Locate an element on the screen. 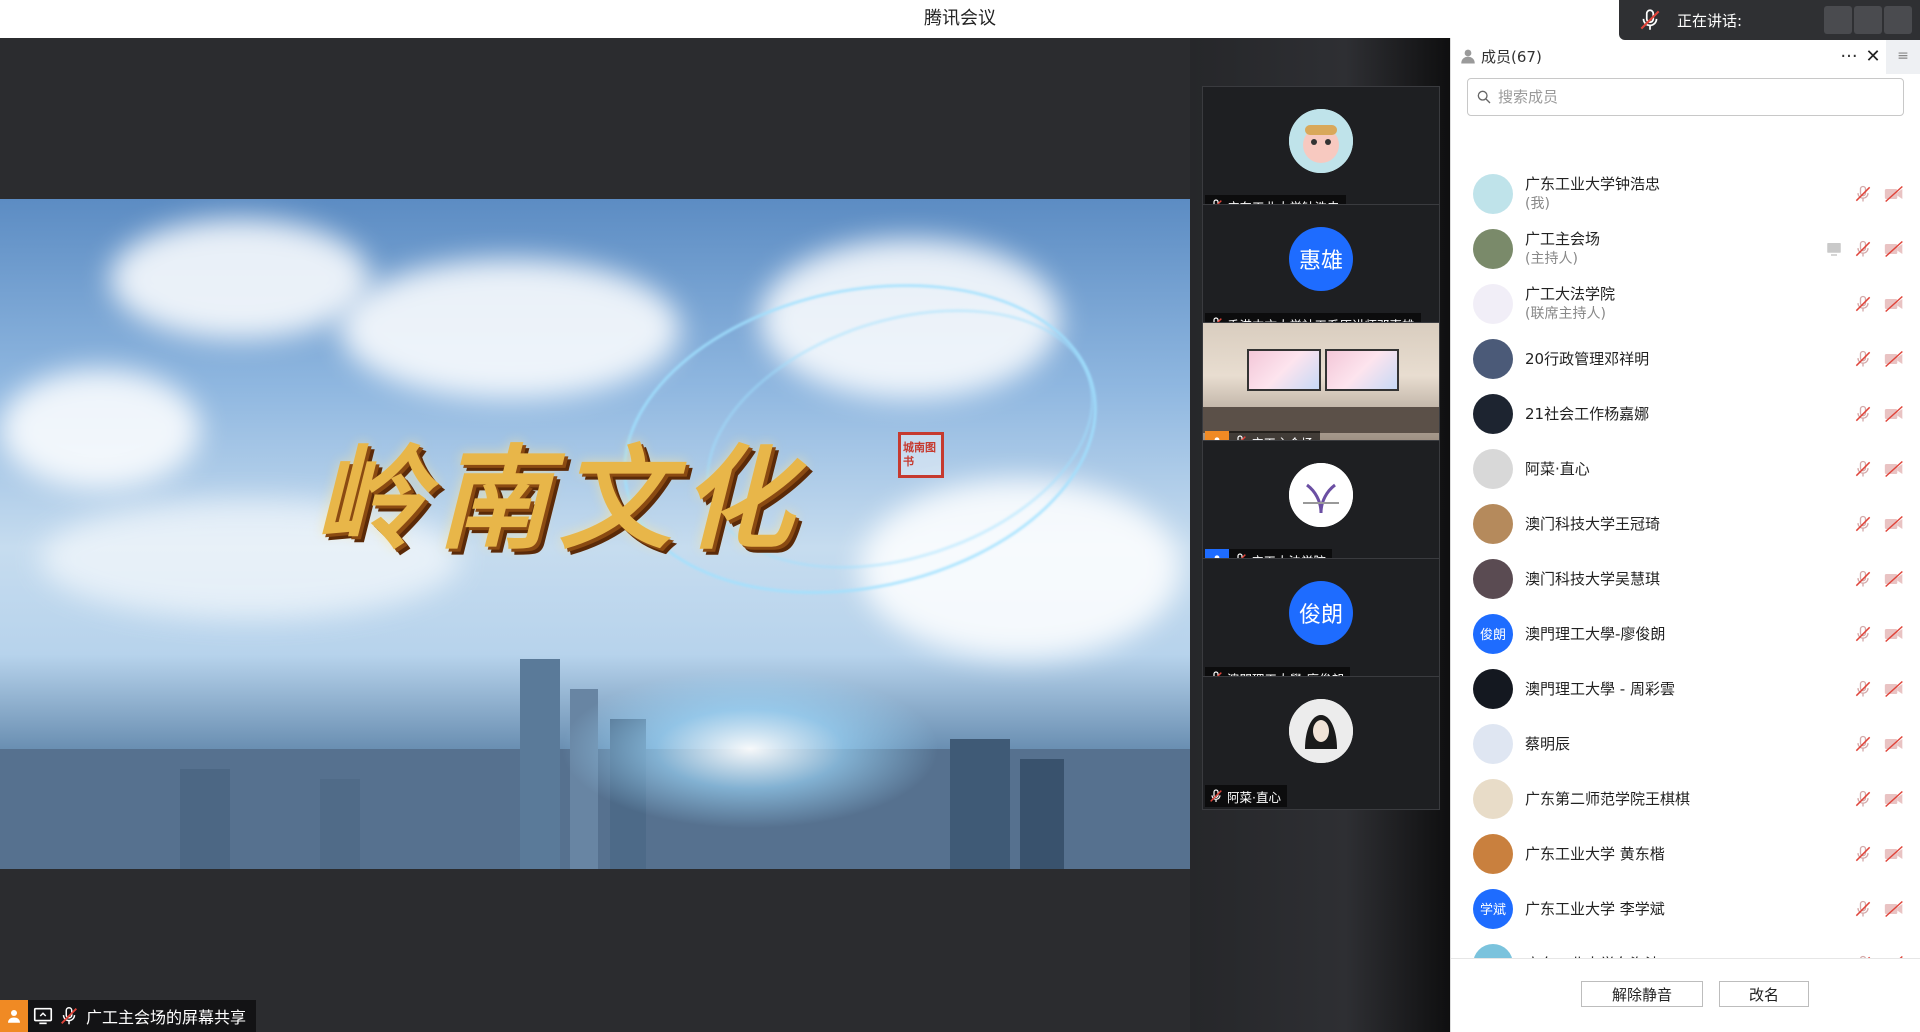 This screenshot has width=1920, height=1032. logo-avatar-icon is located at coordinates (1321, 495).